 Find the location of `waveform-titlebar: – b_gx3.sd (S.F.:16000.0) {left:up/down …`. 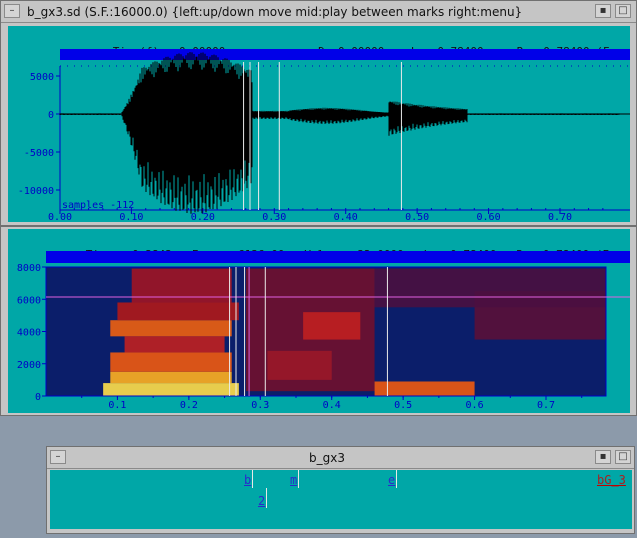

waveform-titlebar: – b_gx3.sd (S.F.:16000.0) {left:up/down … is located at coordinates (318, 12).